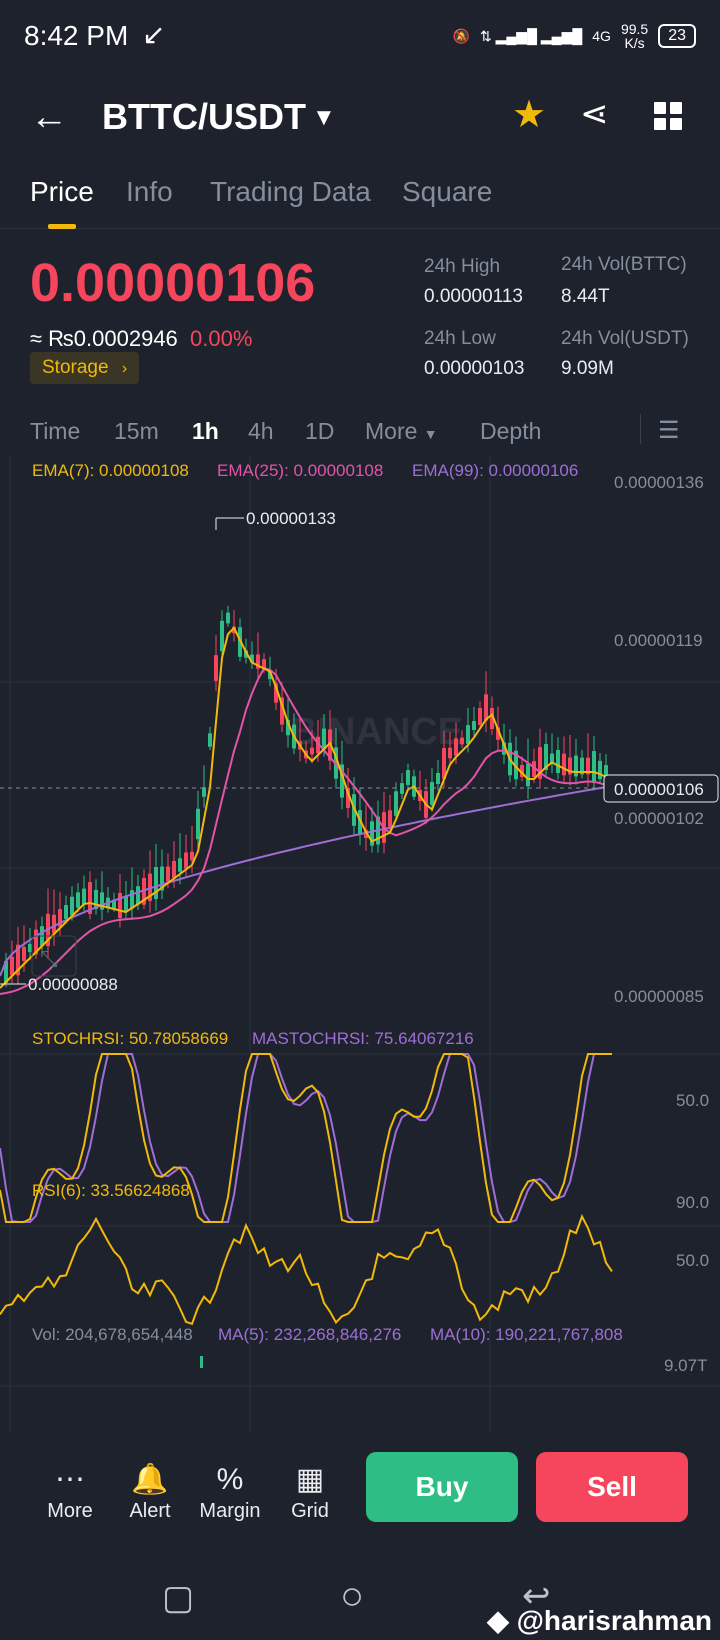  Describe the element at coordinates (205, 431) in the screenshot. I see `interval-1h: 1h` at that location.